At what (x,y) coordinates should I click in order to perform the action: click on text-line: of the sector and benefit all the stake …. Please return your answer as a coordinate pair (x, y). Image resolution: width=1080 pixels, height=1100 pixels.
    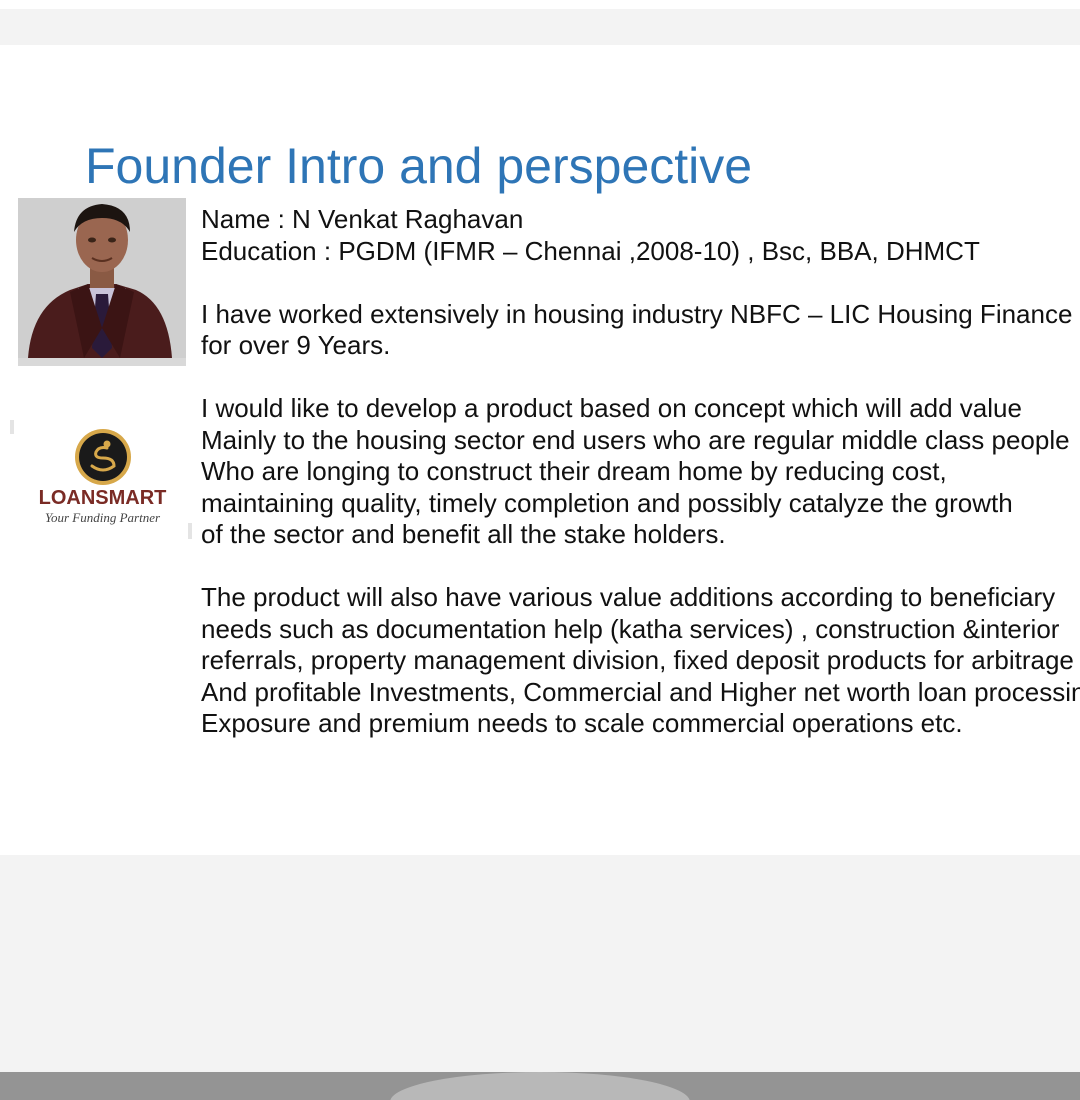
    Looking at the image, I should click on (463, 534).